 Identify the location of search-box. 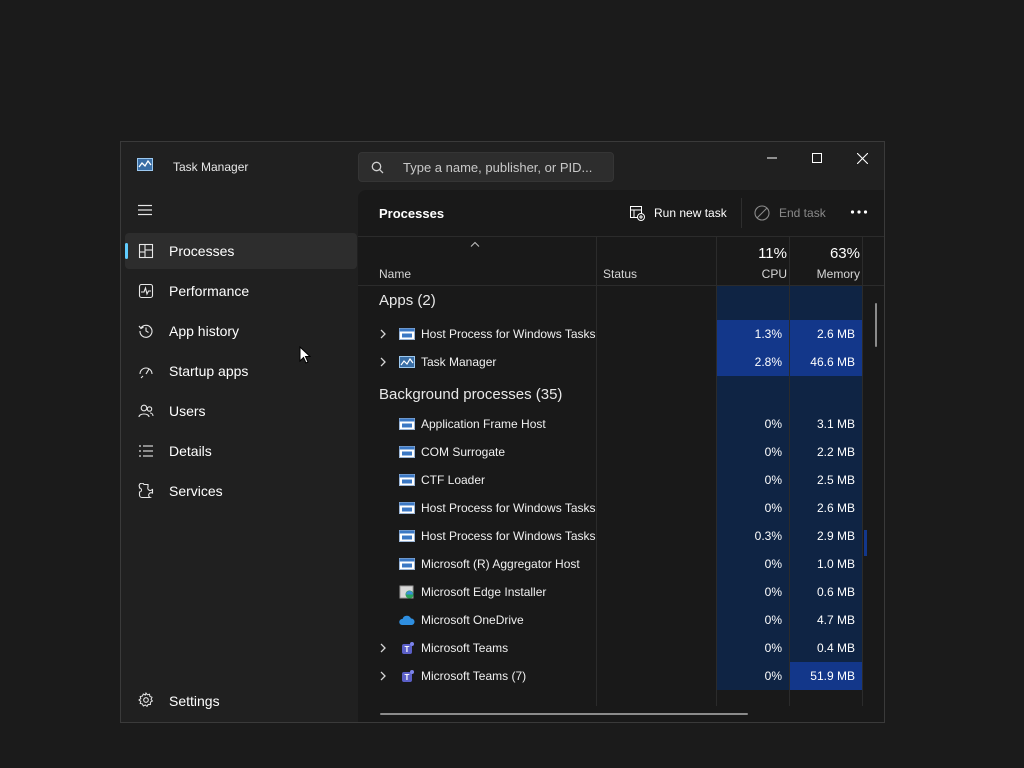
(486, 167).